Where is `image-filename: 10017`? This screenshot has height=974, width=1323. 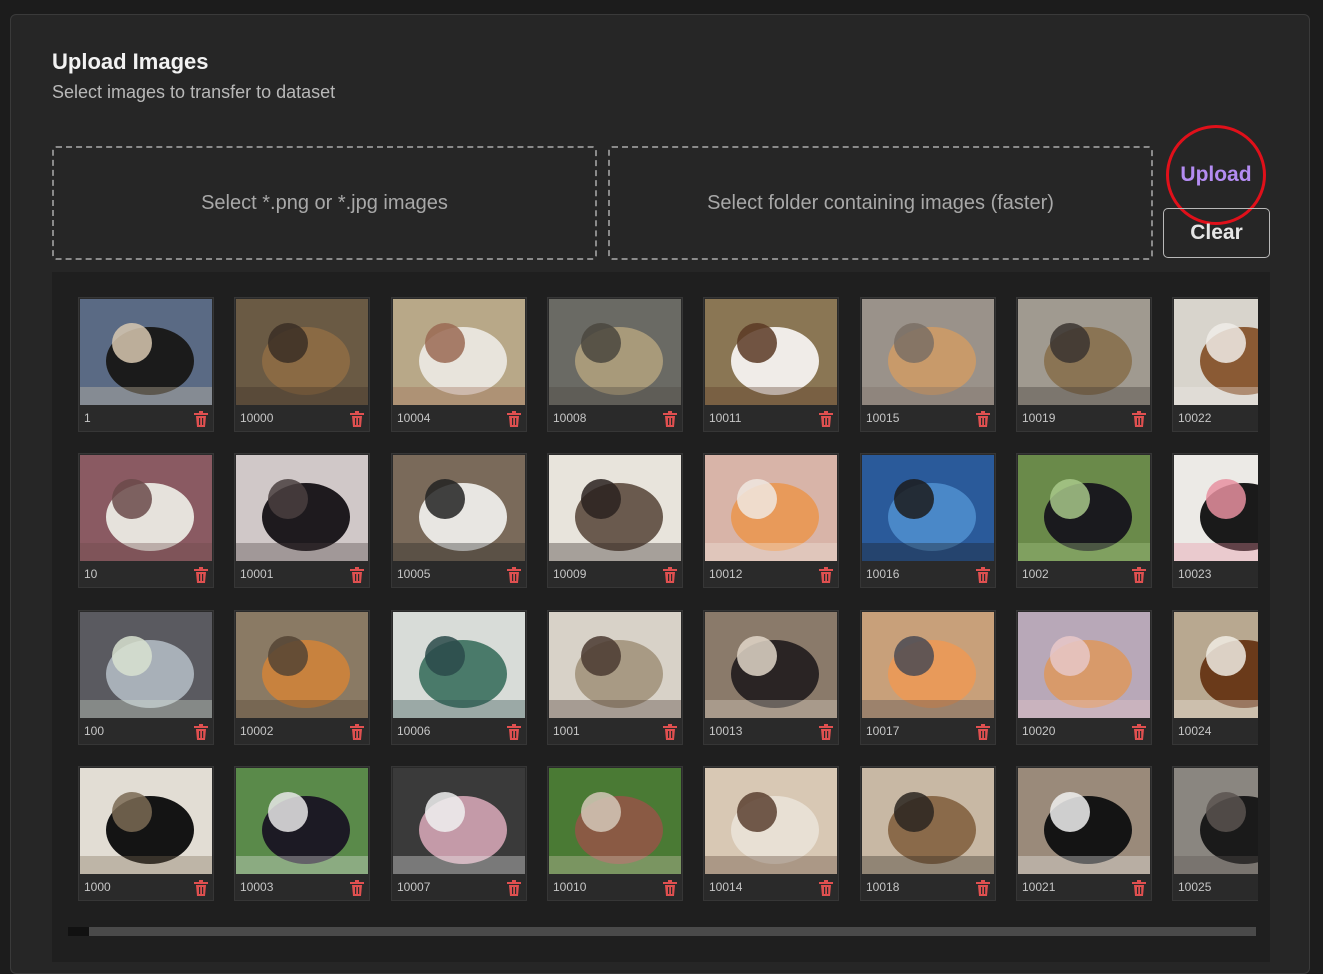
image-filename: 10017 is located at coordinates (883, 731).